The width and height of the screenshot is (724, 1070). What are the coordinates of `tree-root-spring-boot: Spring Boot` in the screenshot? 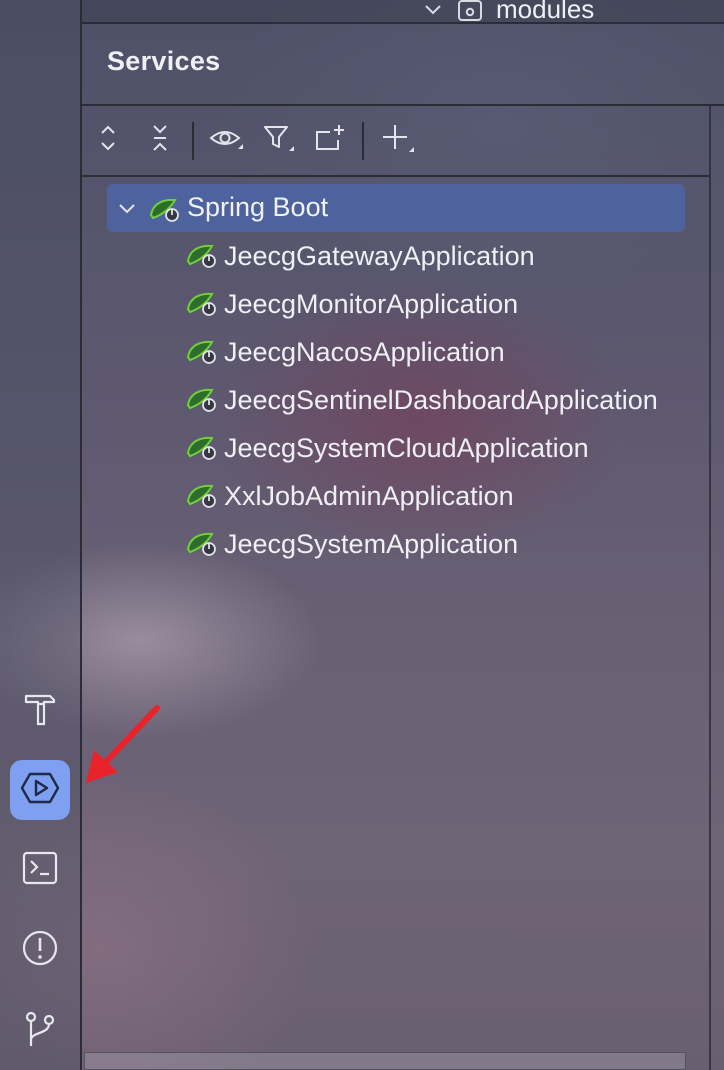 It's located at (396, 208).